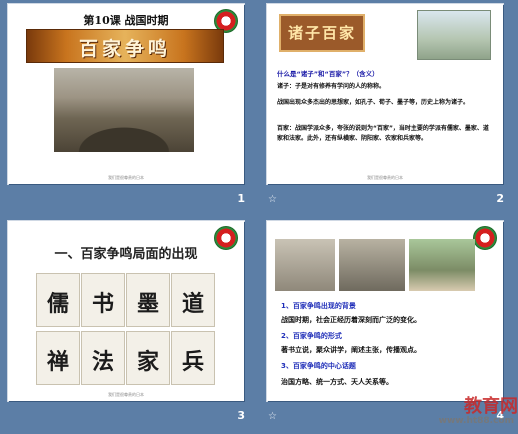 The width and height of the screenshot is (518, 434). What do you see at coordinates (351, 320) in the screenshot?
I see `body-1: 战国时期，社会正经历着深刻而广泛的变化。` at bounding box center [351, 320].